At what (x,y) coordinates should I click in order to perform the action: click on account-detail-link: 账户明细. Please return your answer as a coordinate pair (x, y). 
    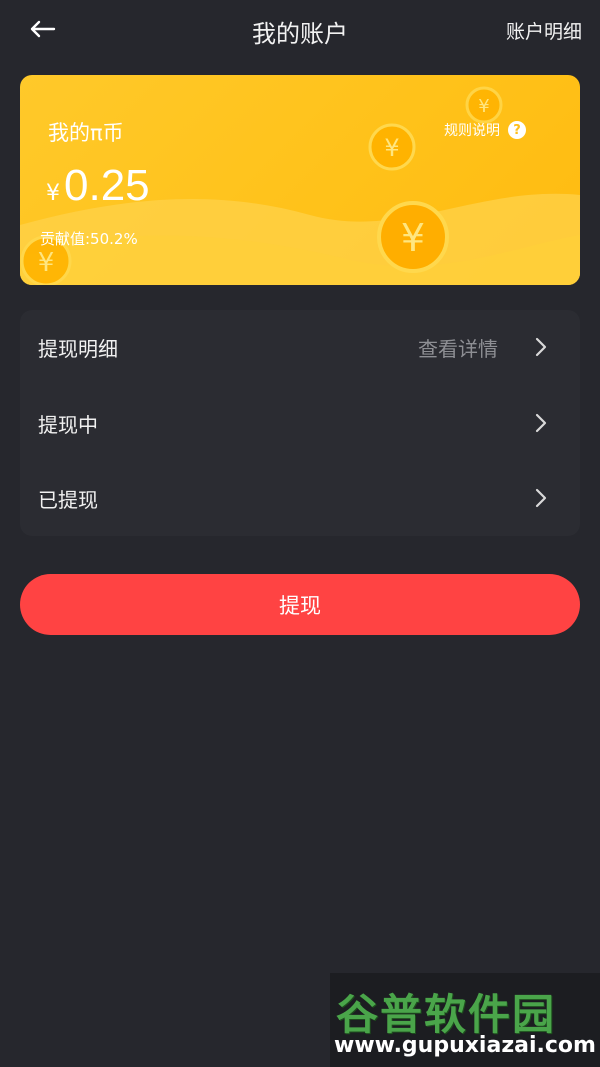
    Looking at the image, I should click on (544, 30).